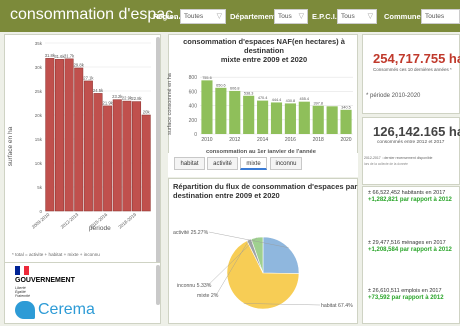 The width and height of the screenshot is (460, 326). Describe the element at coordinates (345, 140) in the screenshot. I see `x-tick-label: 2020` at that location.